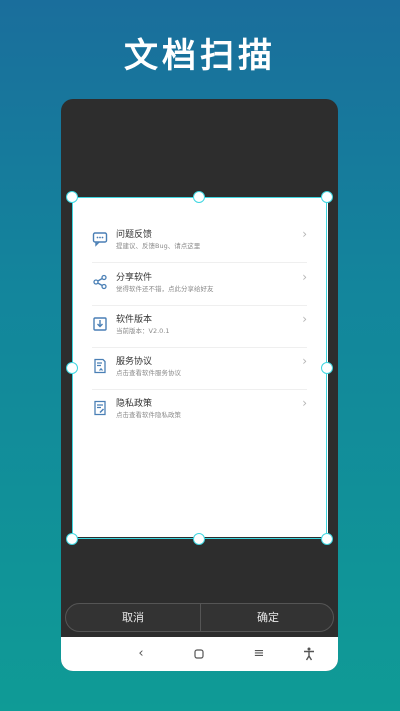  What do you see at coordinates (199, 197) in the screenshot?
I see `crop-handle-top` at bounding box center [199, 197].